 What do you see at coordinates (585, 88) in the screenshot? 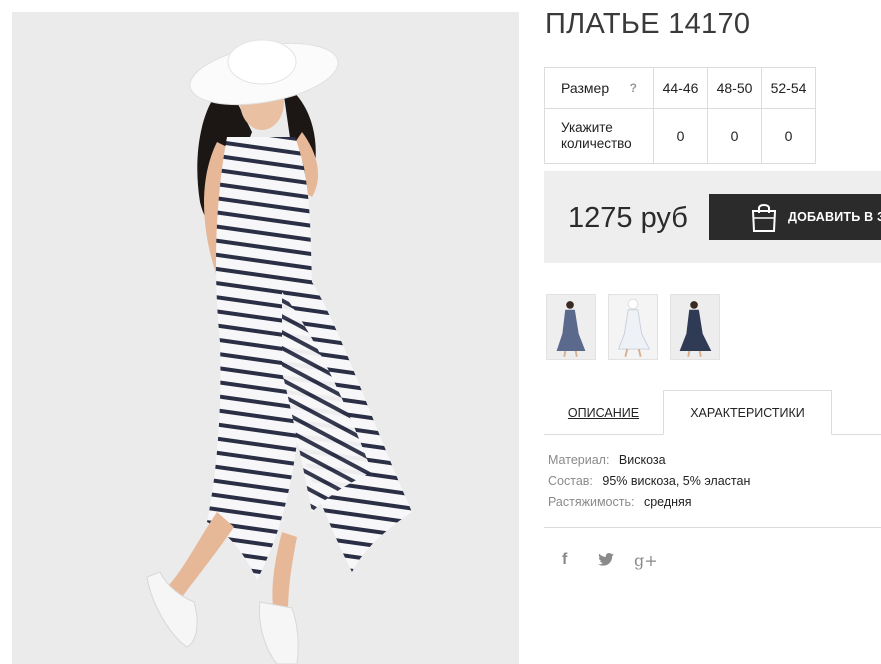
I see `size-label: Размер` at bounding box center [585, 88].